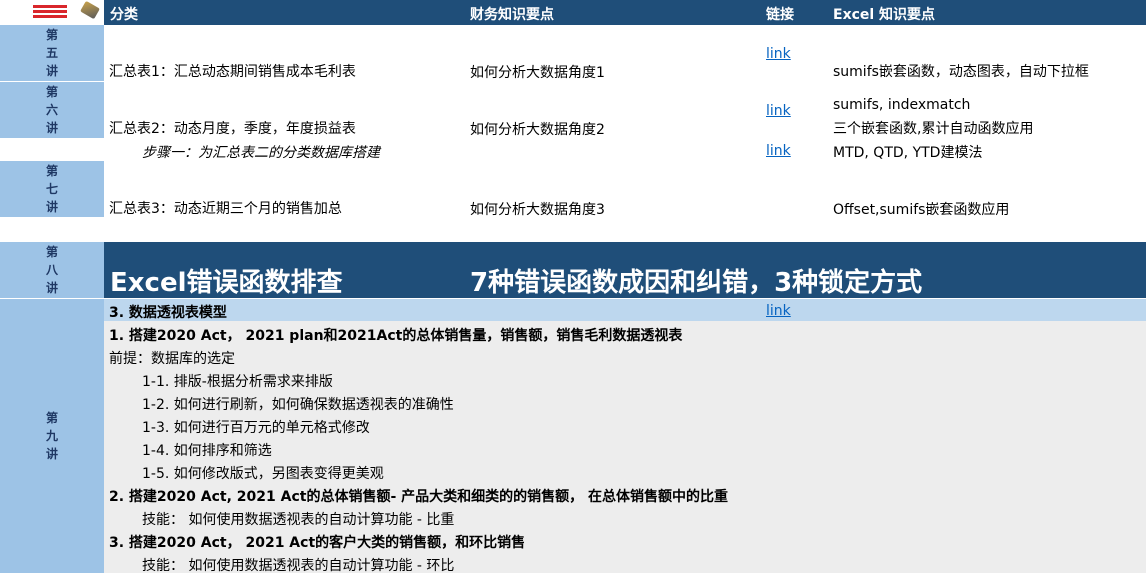  I want to click on pivot-item-1-3: 1-3. 如何进行百万元的单元格式修改, so click(256, 428).